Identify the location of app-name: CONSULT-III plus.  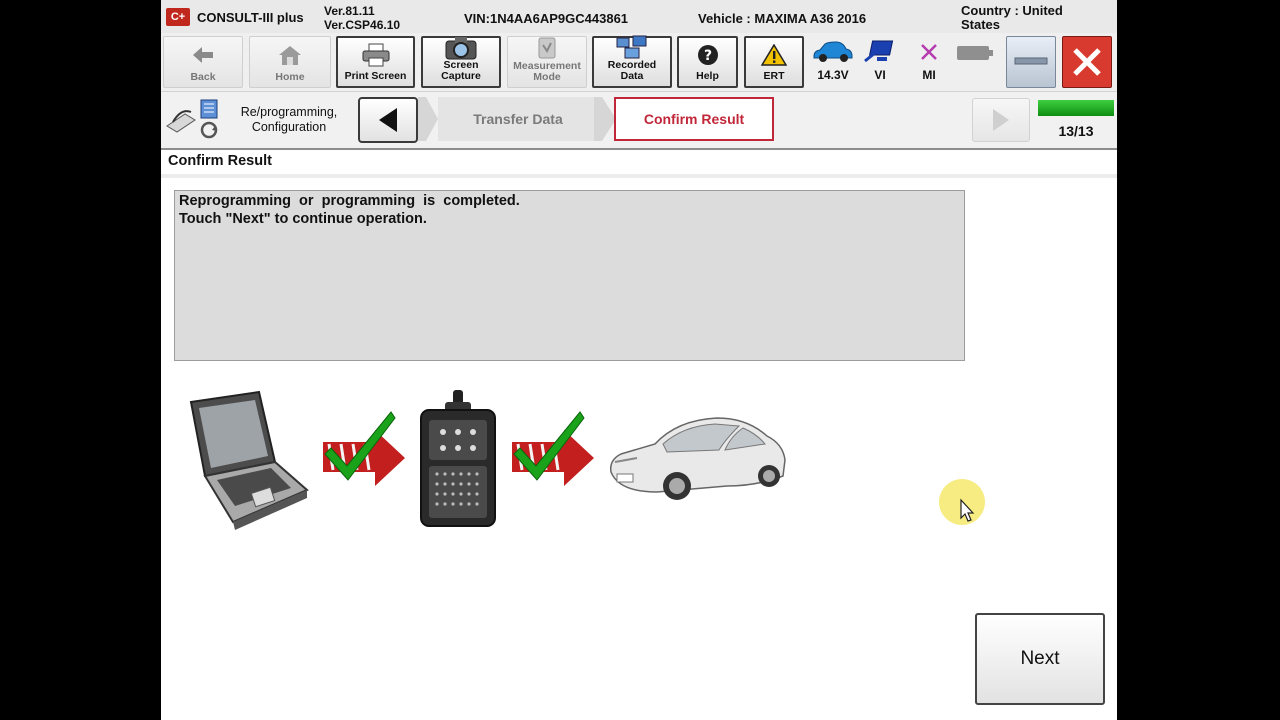
(250, 17).